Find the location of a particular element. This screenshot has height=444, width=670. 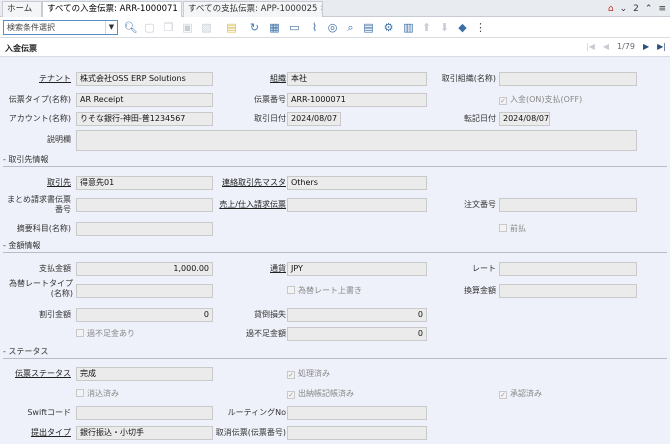

prepay-checkbox: 前払 is located at coordinates (512, 229).